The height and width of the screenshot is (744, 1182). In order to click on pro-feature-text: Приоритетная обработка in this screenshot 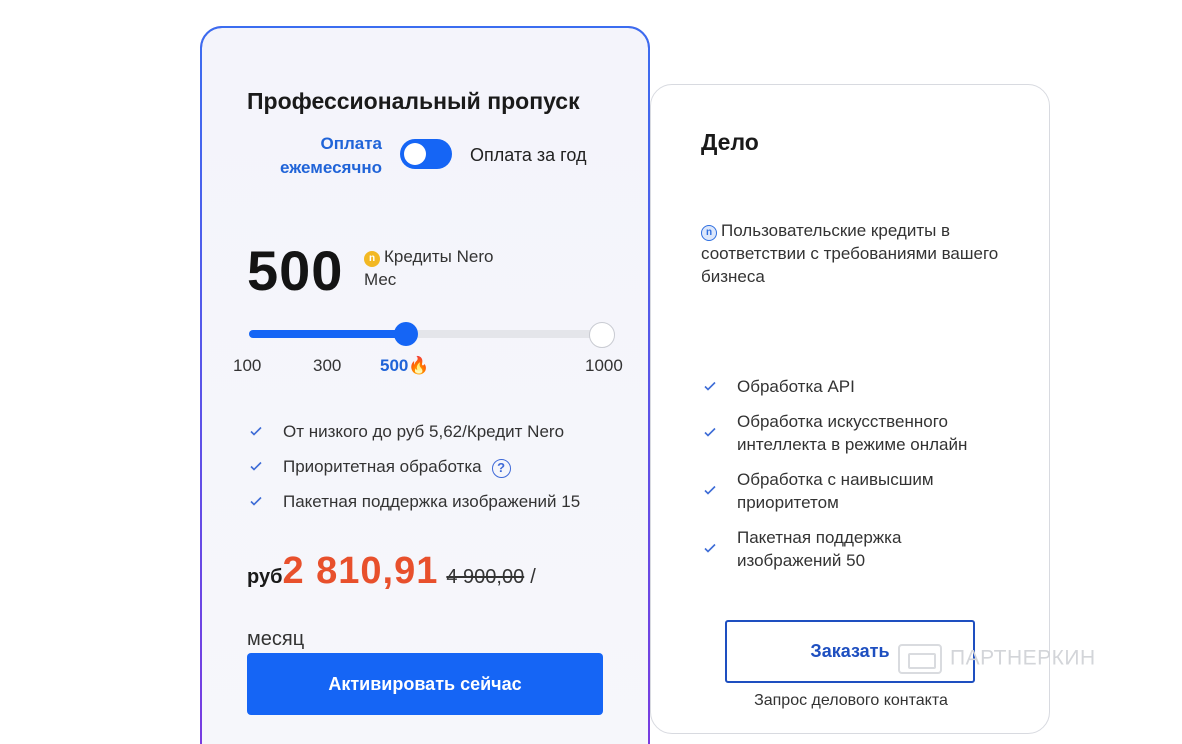, I will do `click(382, 466)`.